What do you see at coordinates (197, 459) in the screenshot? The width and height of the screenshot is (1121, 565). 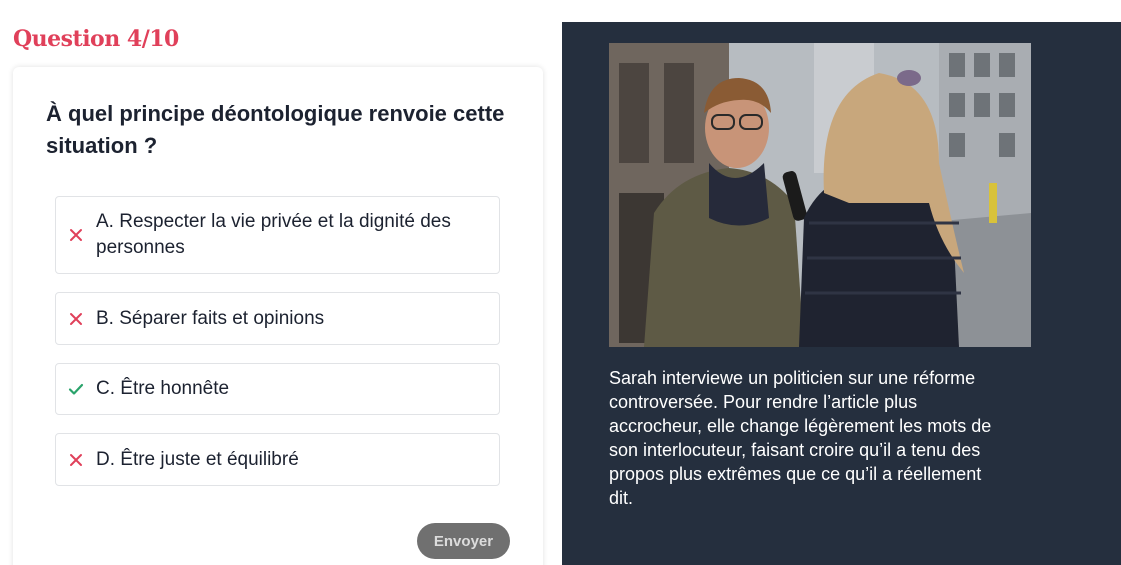 I see `answer-option-label: D. Être juste et équilibré` at bounding box center [197, 459].